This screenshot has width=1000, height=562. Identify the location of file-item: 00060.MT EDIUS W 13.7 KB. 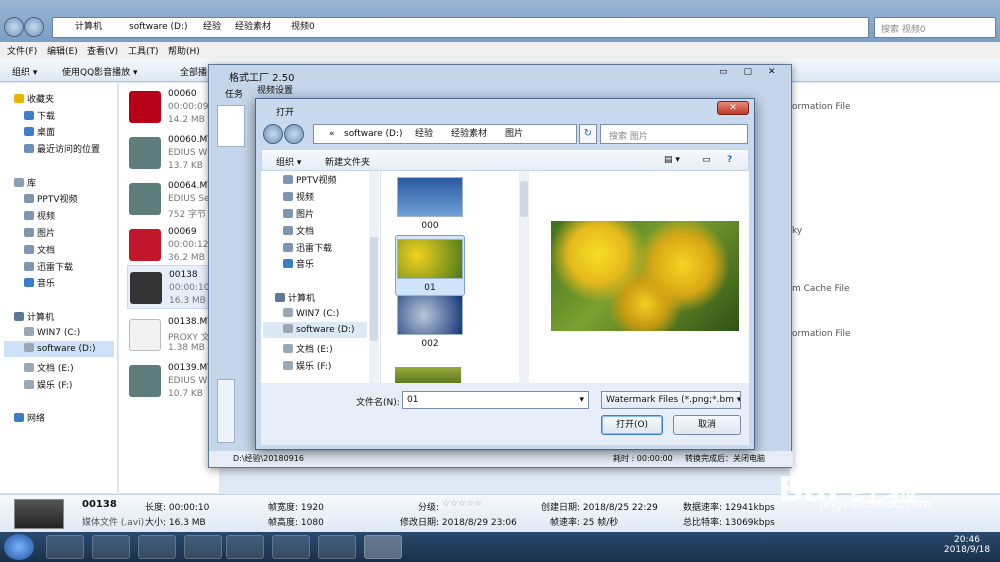
(169, 153).